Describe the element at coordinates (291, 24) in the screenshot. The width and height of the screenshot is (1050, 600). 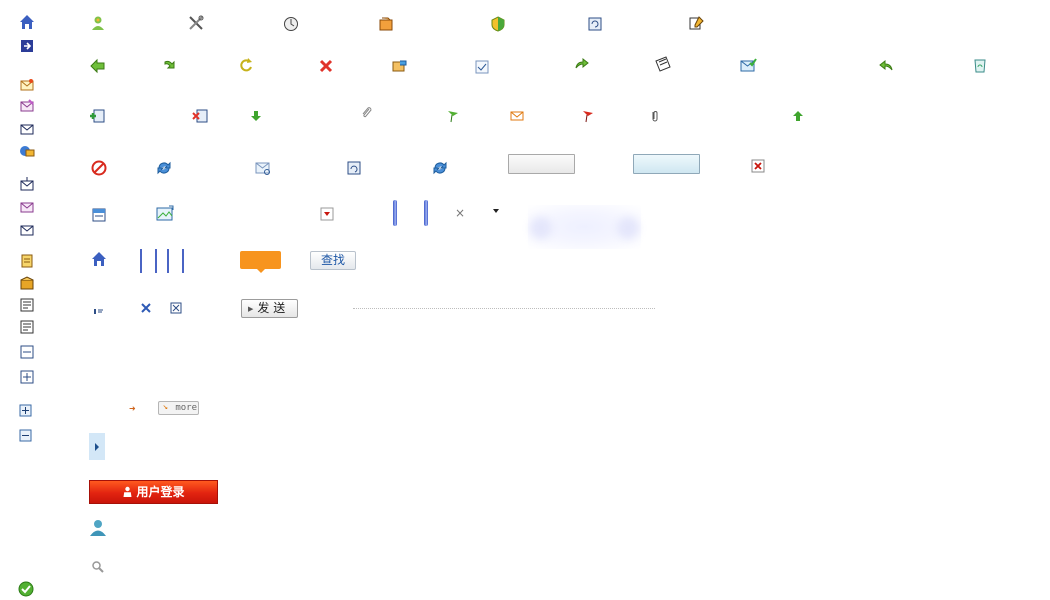
I see `clock-icon` at that location.